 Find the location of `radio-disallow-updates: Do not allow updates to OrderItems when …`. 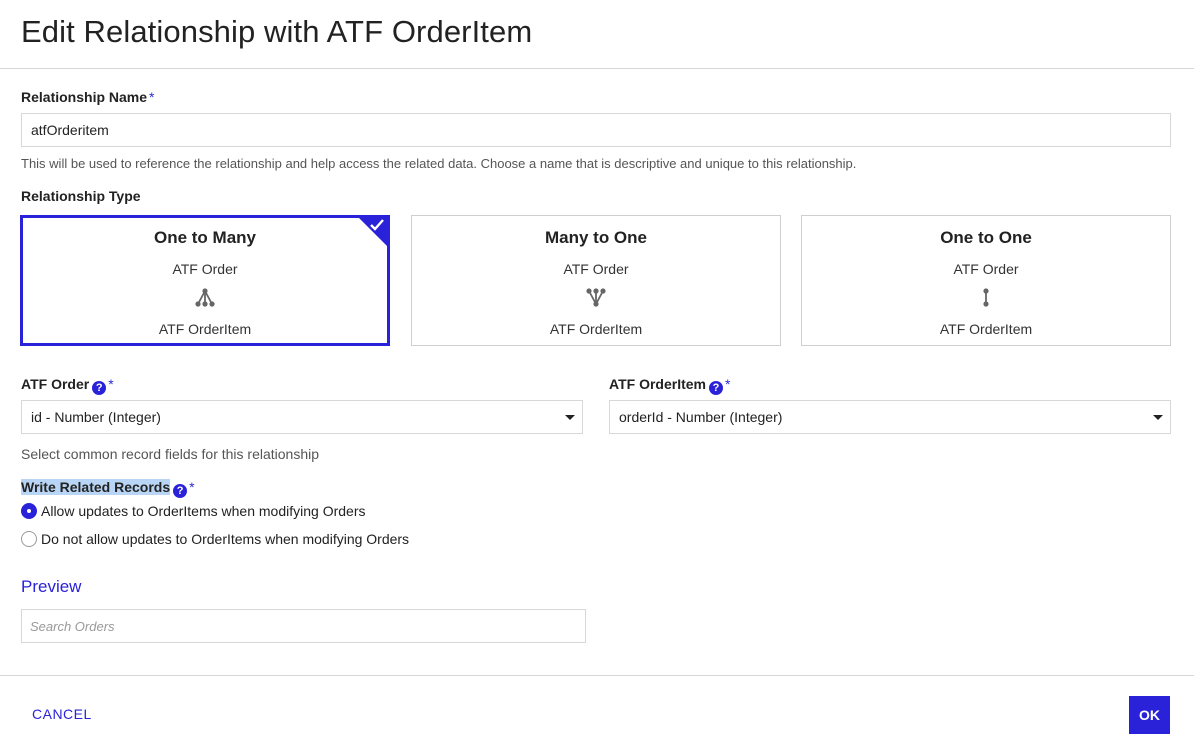

radio-disallow-updates: Do not allow updates to OrderItems when … is located at coordinates (215, 539).